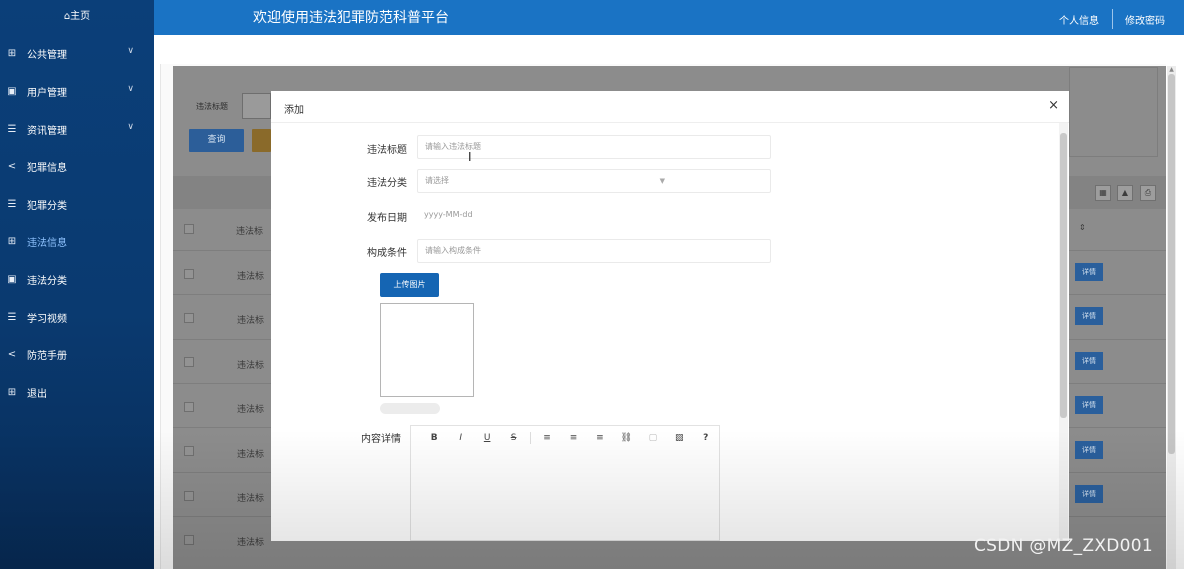 The height and width of the screenshot is (569, 1184). I want to click on sidebar-item-label: 违法信息, so click(47, 243).